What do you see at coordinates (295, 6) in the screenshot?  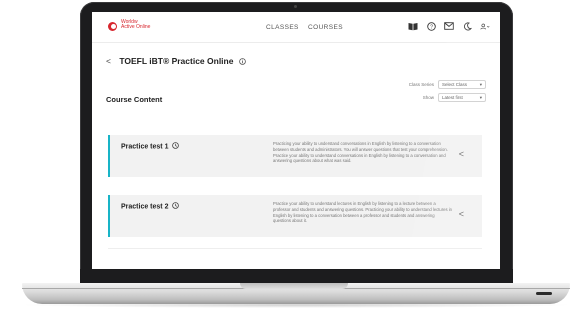 I see `camera-icon` at bounding box center [295, 6].